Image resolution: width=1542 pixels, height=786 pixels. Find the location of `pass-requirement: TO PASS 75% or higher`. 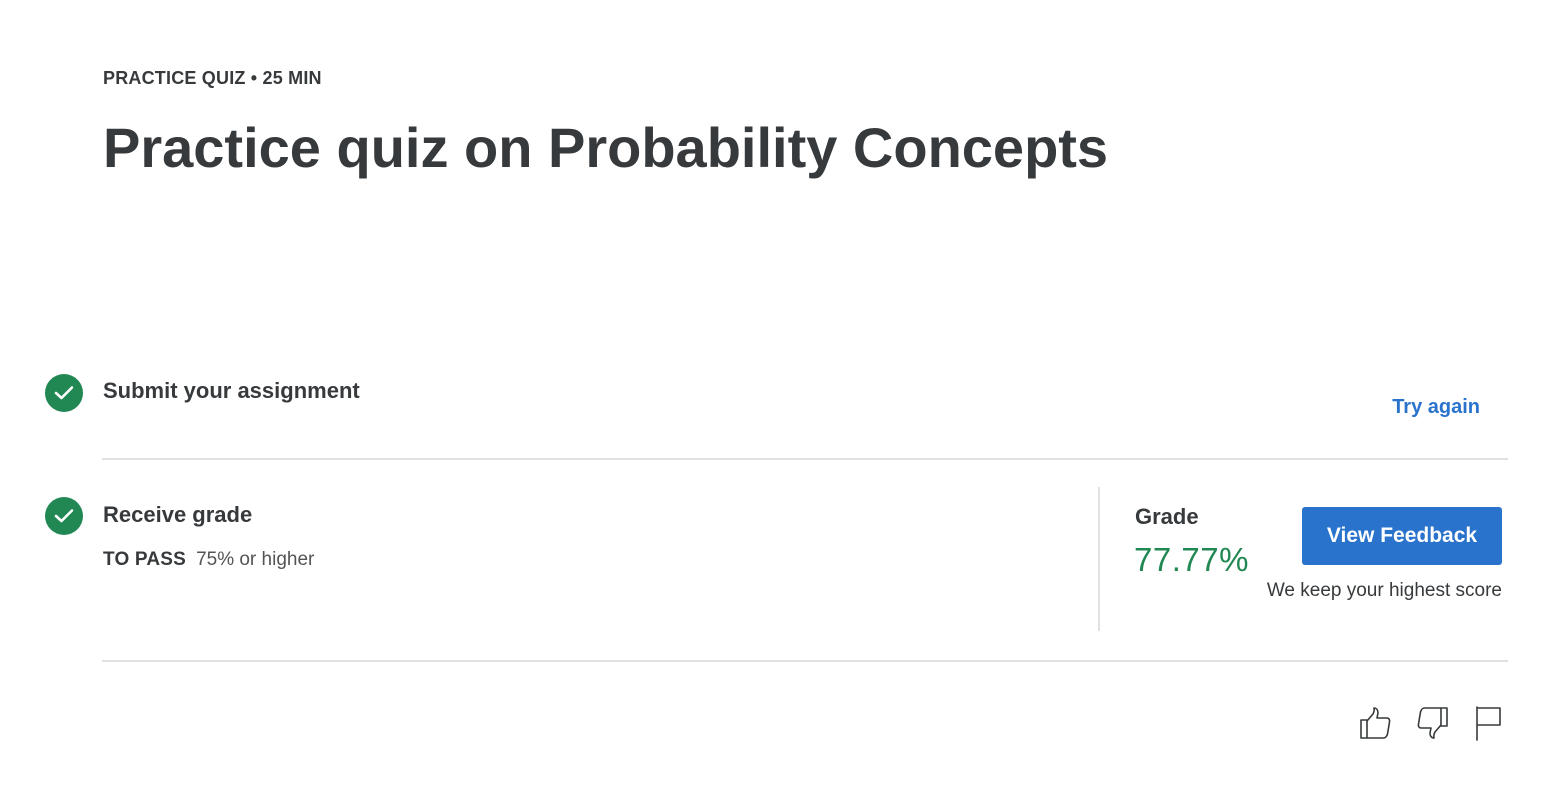

pass-requirement: TO PASS 75% or higher is located at coordinates (208, 560).